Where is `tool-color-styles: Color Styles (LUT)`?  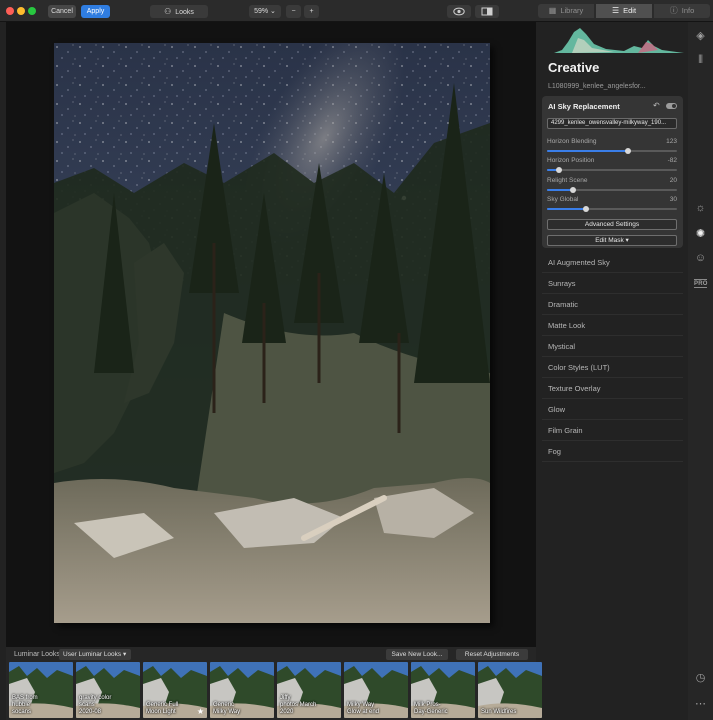 tool-color-styles: Color Styles (LUT) is located at coordinates (612, 367).